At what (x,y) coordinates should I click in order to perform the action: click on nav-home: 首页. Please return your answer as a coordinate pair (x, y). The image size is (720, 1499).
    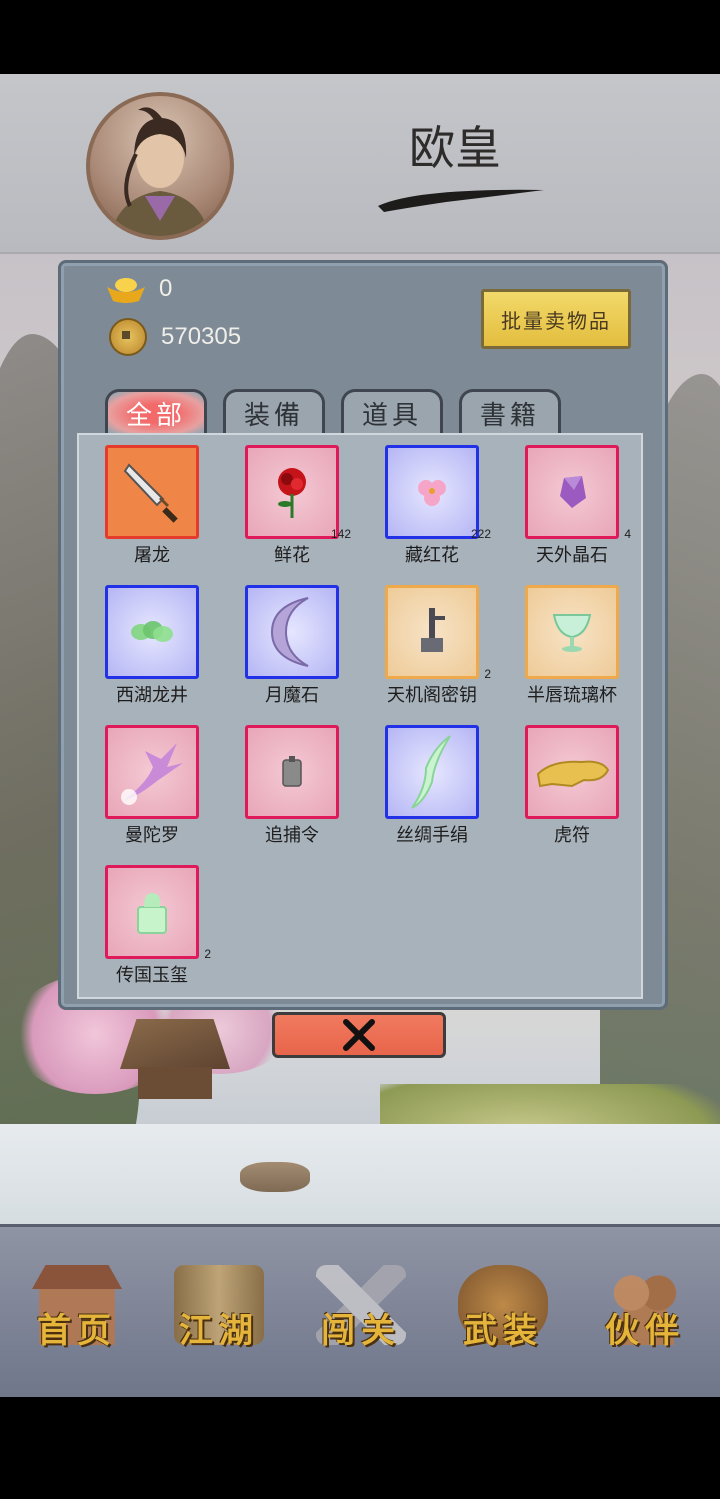
    Looking at the image, I should click on (77, 1312).